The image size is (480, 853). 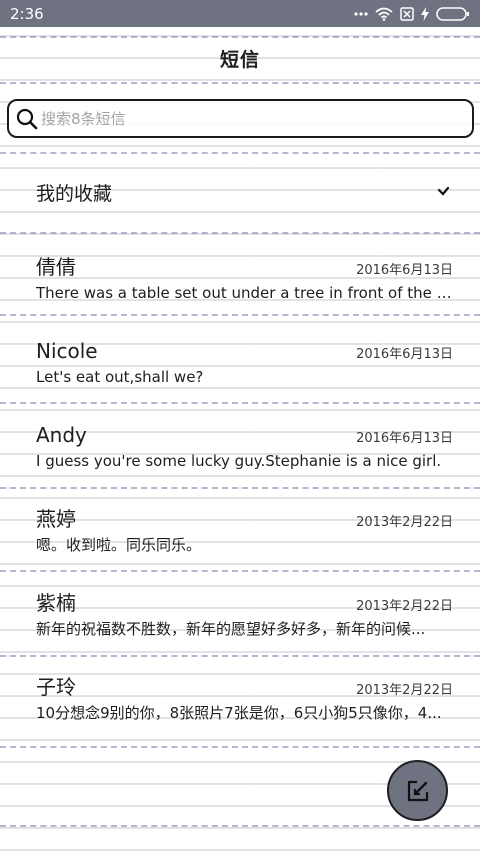 What do you see at coordinates (27, 118) in the screenshot?
I see `search-icon` at bounding box center [27, 118].